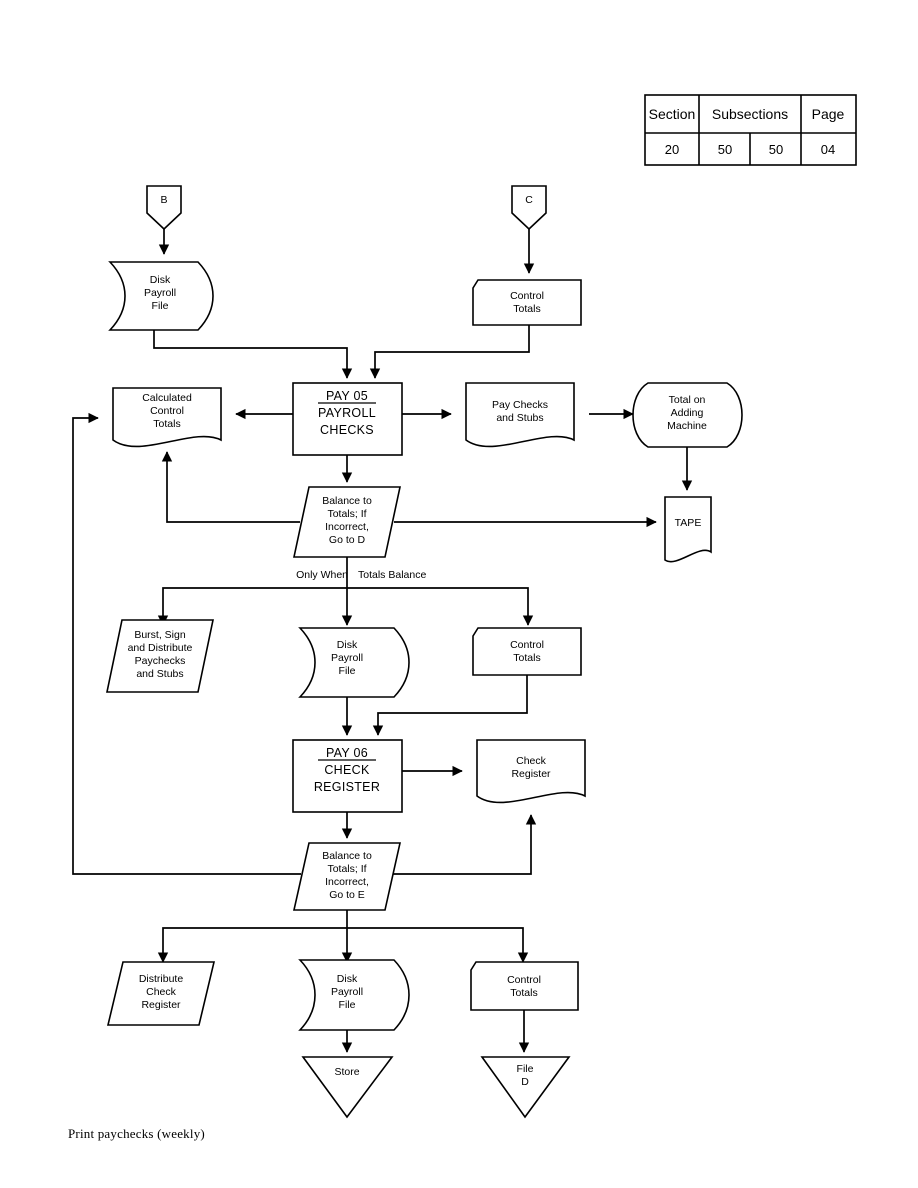 The image size is (918, 1188). I want to click on disk-payroll-file-1-line2: Payroll, so click(160, 293).